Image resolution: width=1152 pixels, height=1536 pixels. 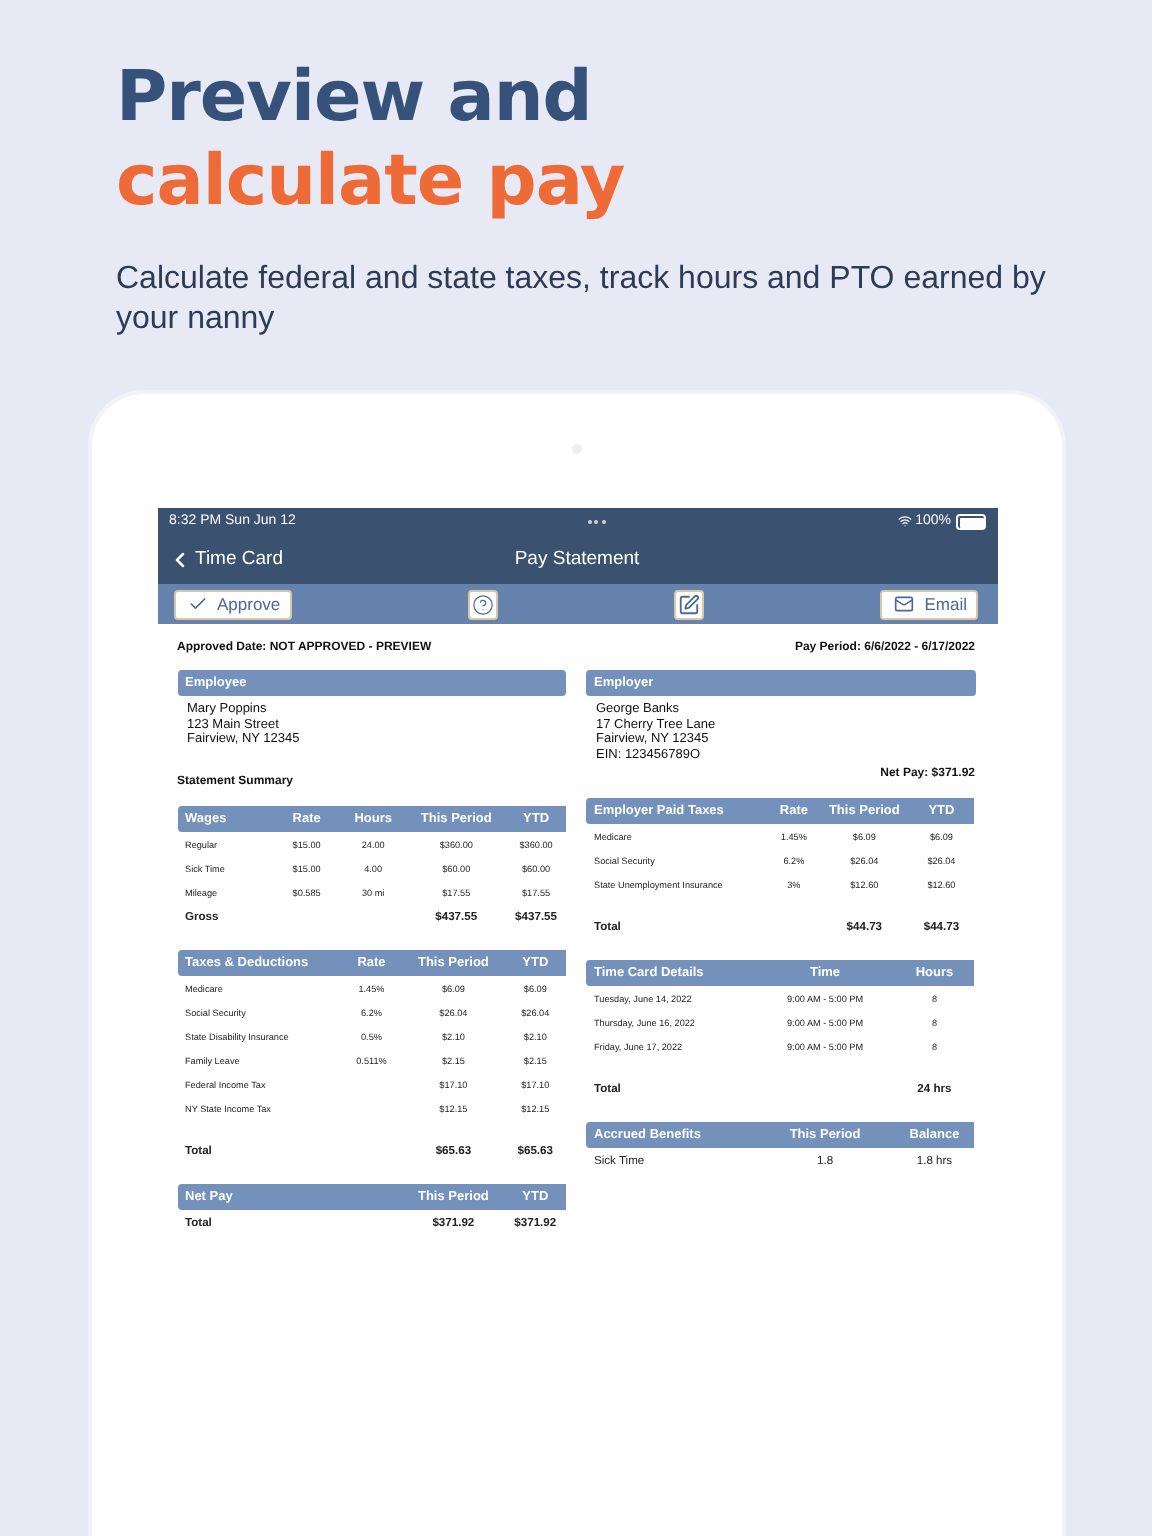 I want to click on nav-title: Pay Statement, so click(x=577, y=559).